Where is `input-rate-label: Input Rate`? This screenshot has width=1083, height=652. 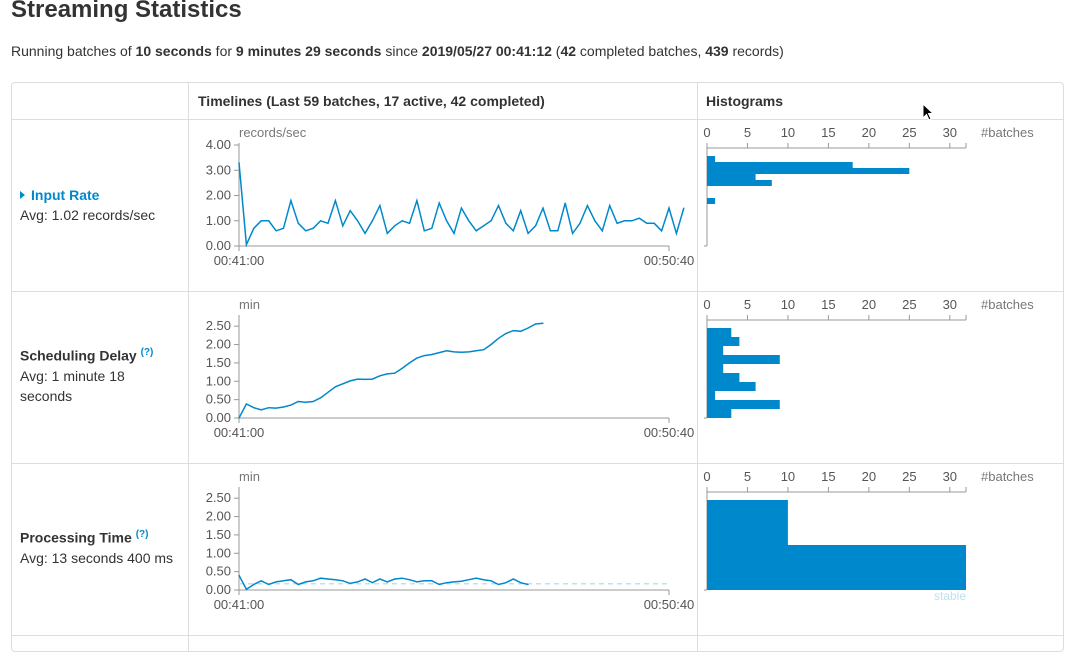 input-rate-label: Input Rate is located at coordinates (65, 195).